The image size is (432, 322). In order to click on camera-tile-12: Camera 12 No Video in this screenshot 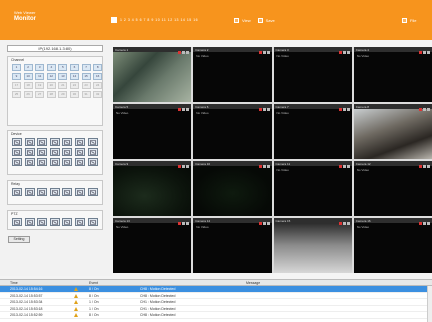, I will do `click(392, 188)`.